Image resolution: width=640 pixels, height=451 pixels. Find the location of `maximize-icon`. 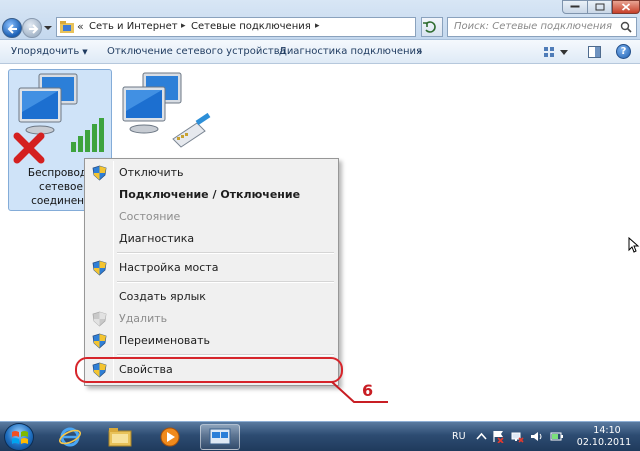

maximize-icon is located at coordinates (599, 7).